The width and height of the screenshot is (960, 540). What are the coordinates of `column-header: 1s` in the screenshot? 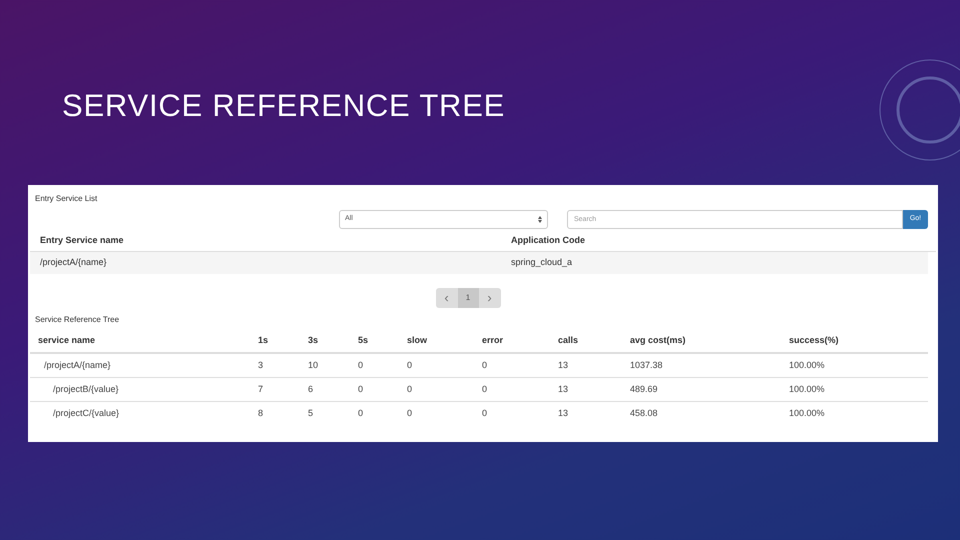 It's located at (263, 340).